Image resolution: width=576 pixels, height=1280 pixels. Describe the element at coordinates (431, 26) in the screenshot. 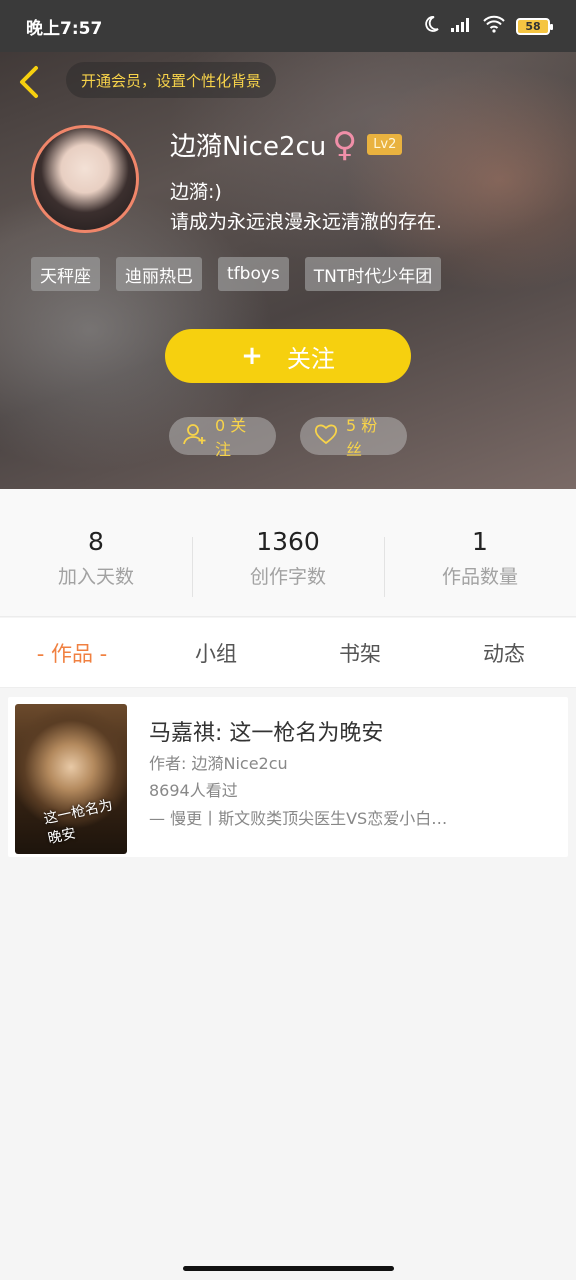

I see `moon-icon` at that location.